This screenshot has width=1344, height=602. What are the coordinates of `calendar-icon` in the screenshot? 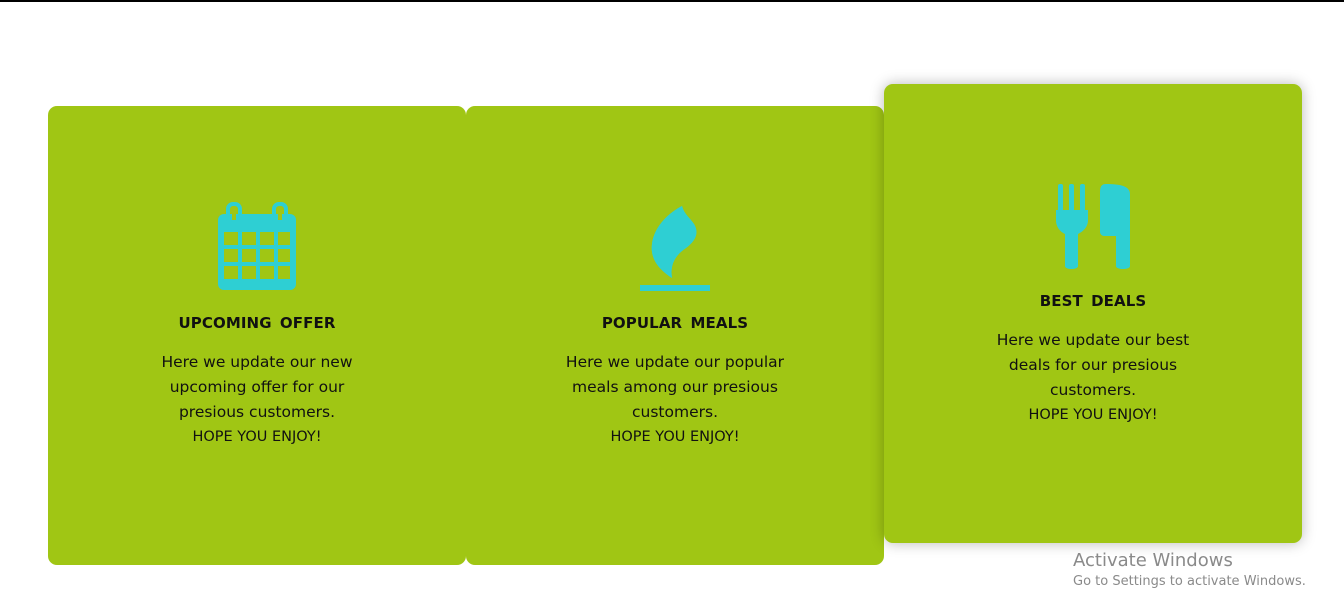 It's located at (257, 248).